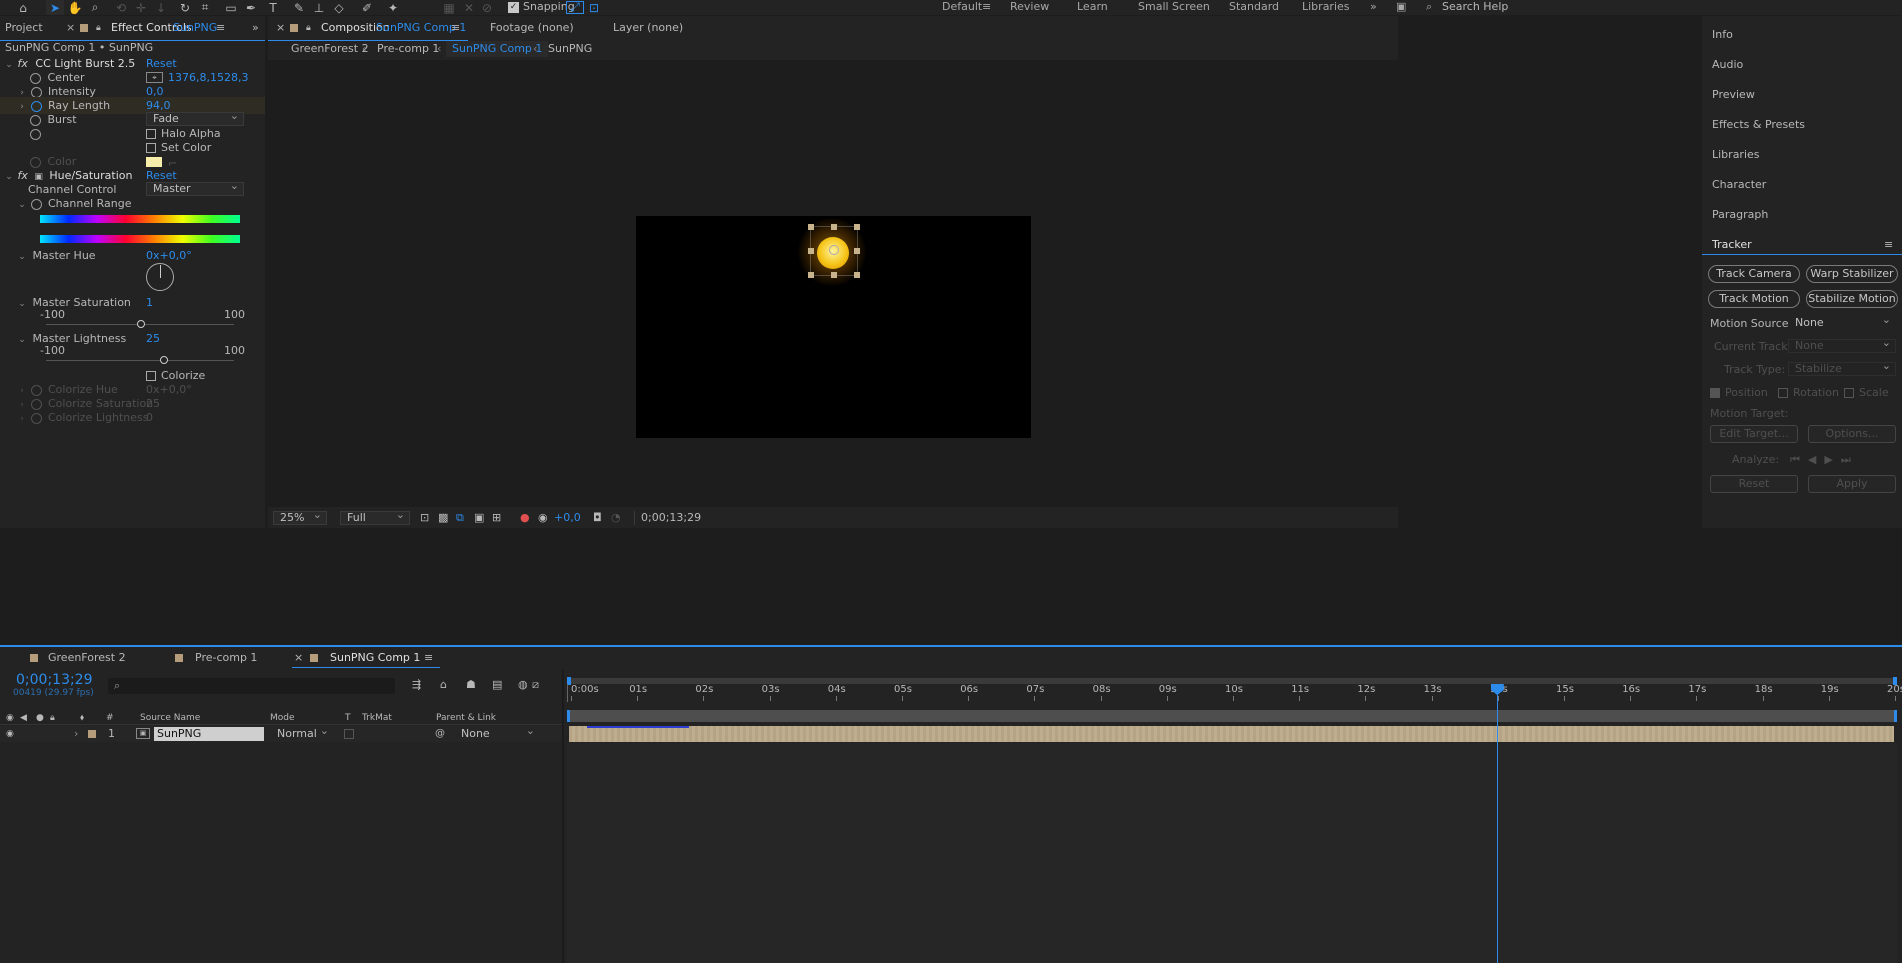  I want to click on column-trkmat: TrkMat, so click(377, 718).